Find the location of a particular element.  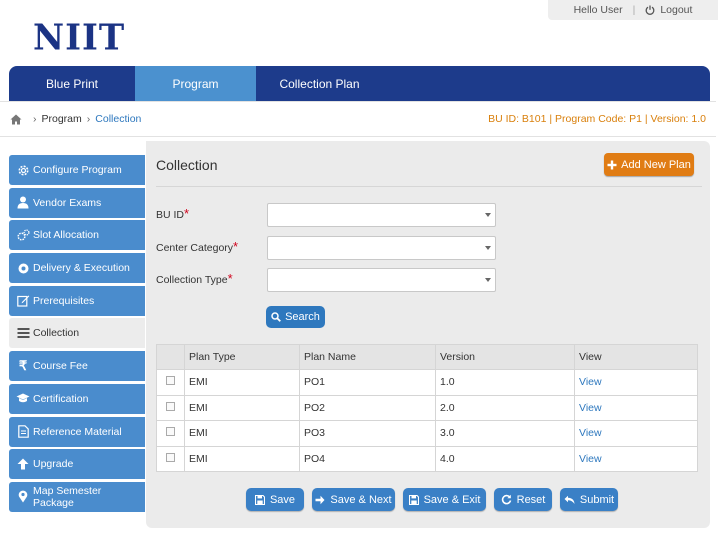

collection-type-label: Collection Type* is located at coordinates (194, 278).